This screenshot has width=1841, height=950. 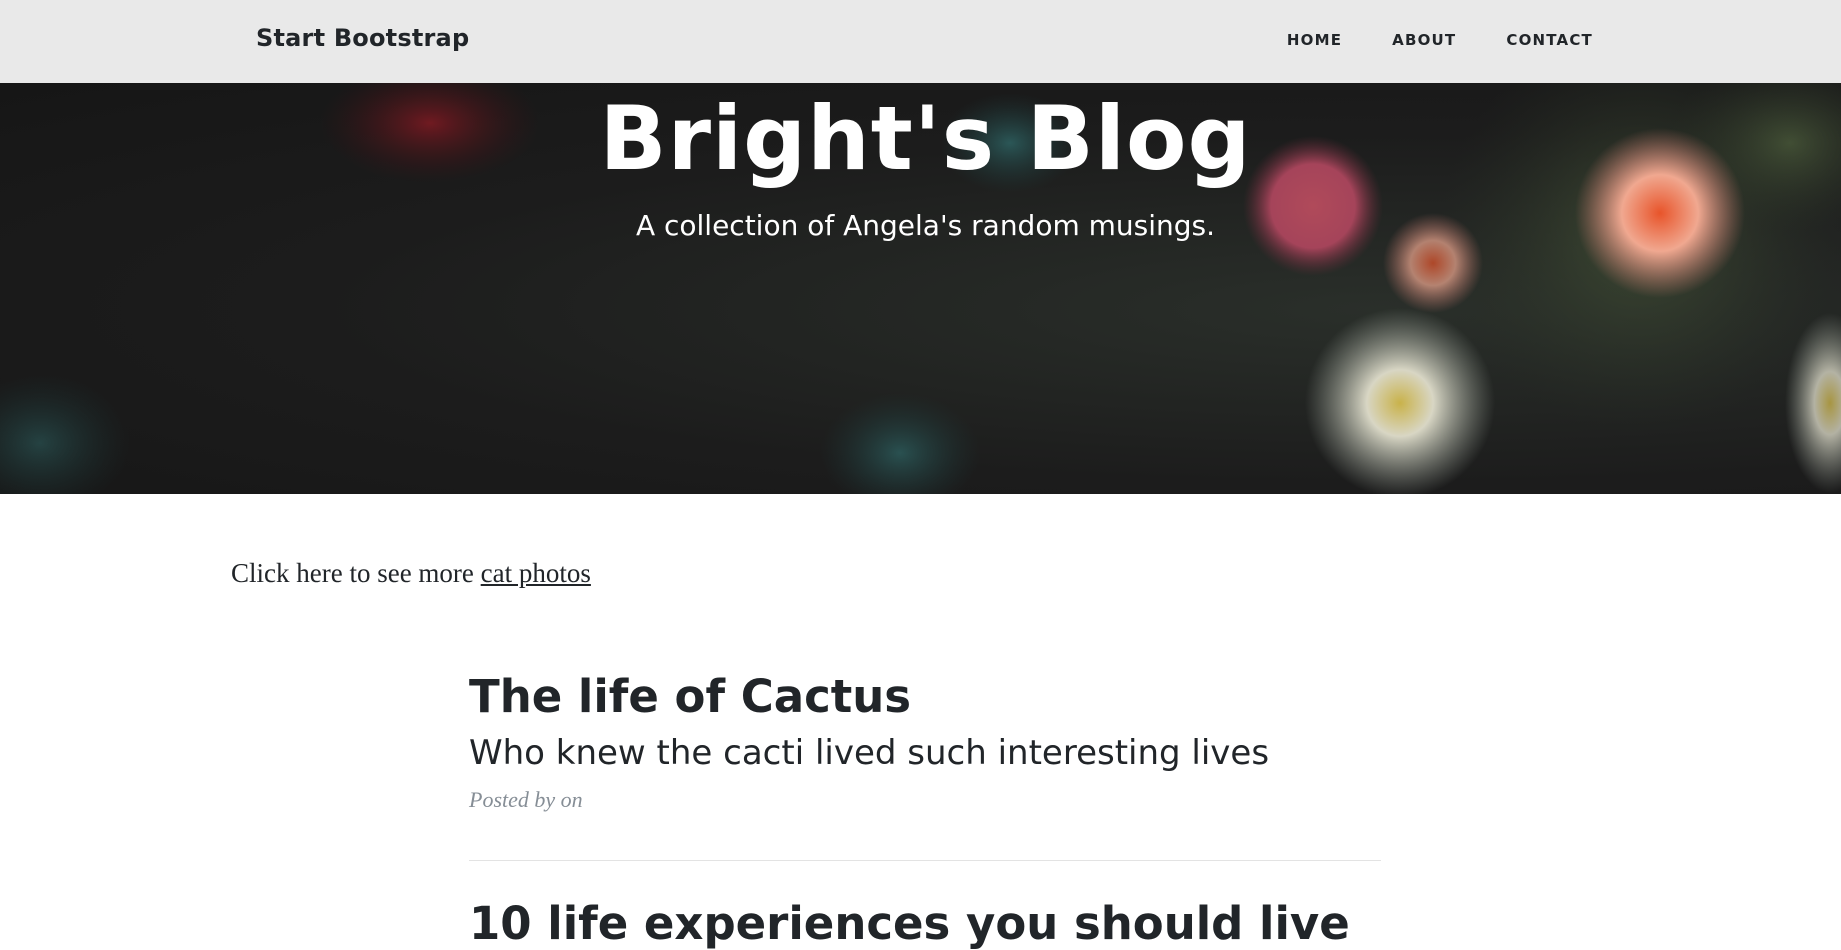 I want to click on post-title: The life of Cactus, so click(x=925, y=696).